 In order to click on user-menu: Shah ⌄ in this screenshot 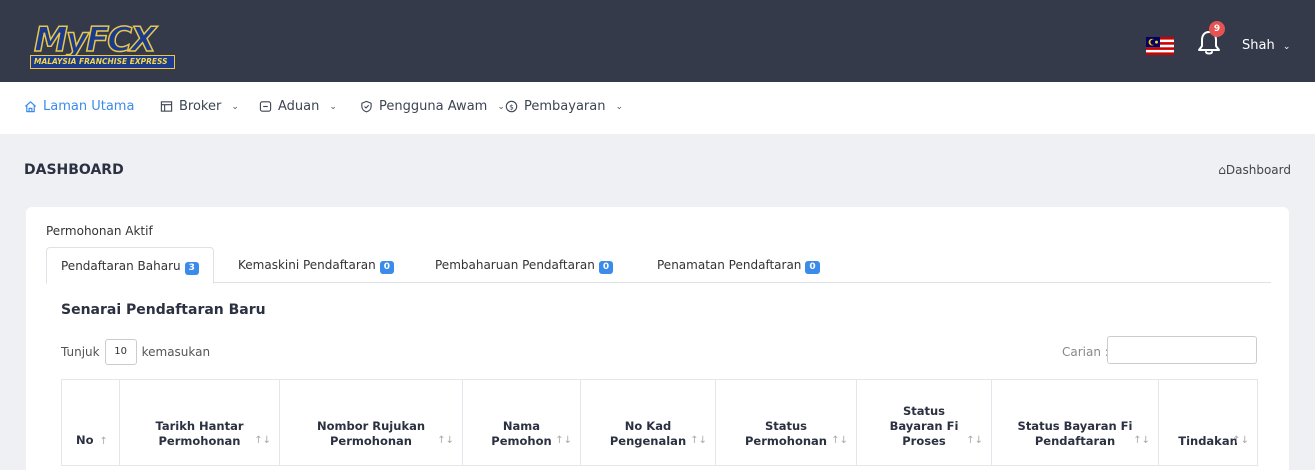, I will do `click(1266, 45)`.